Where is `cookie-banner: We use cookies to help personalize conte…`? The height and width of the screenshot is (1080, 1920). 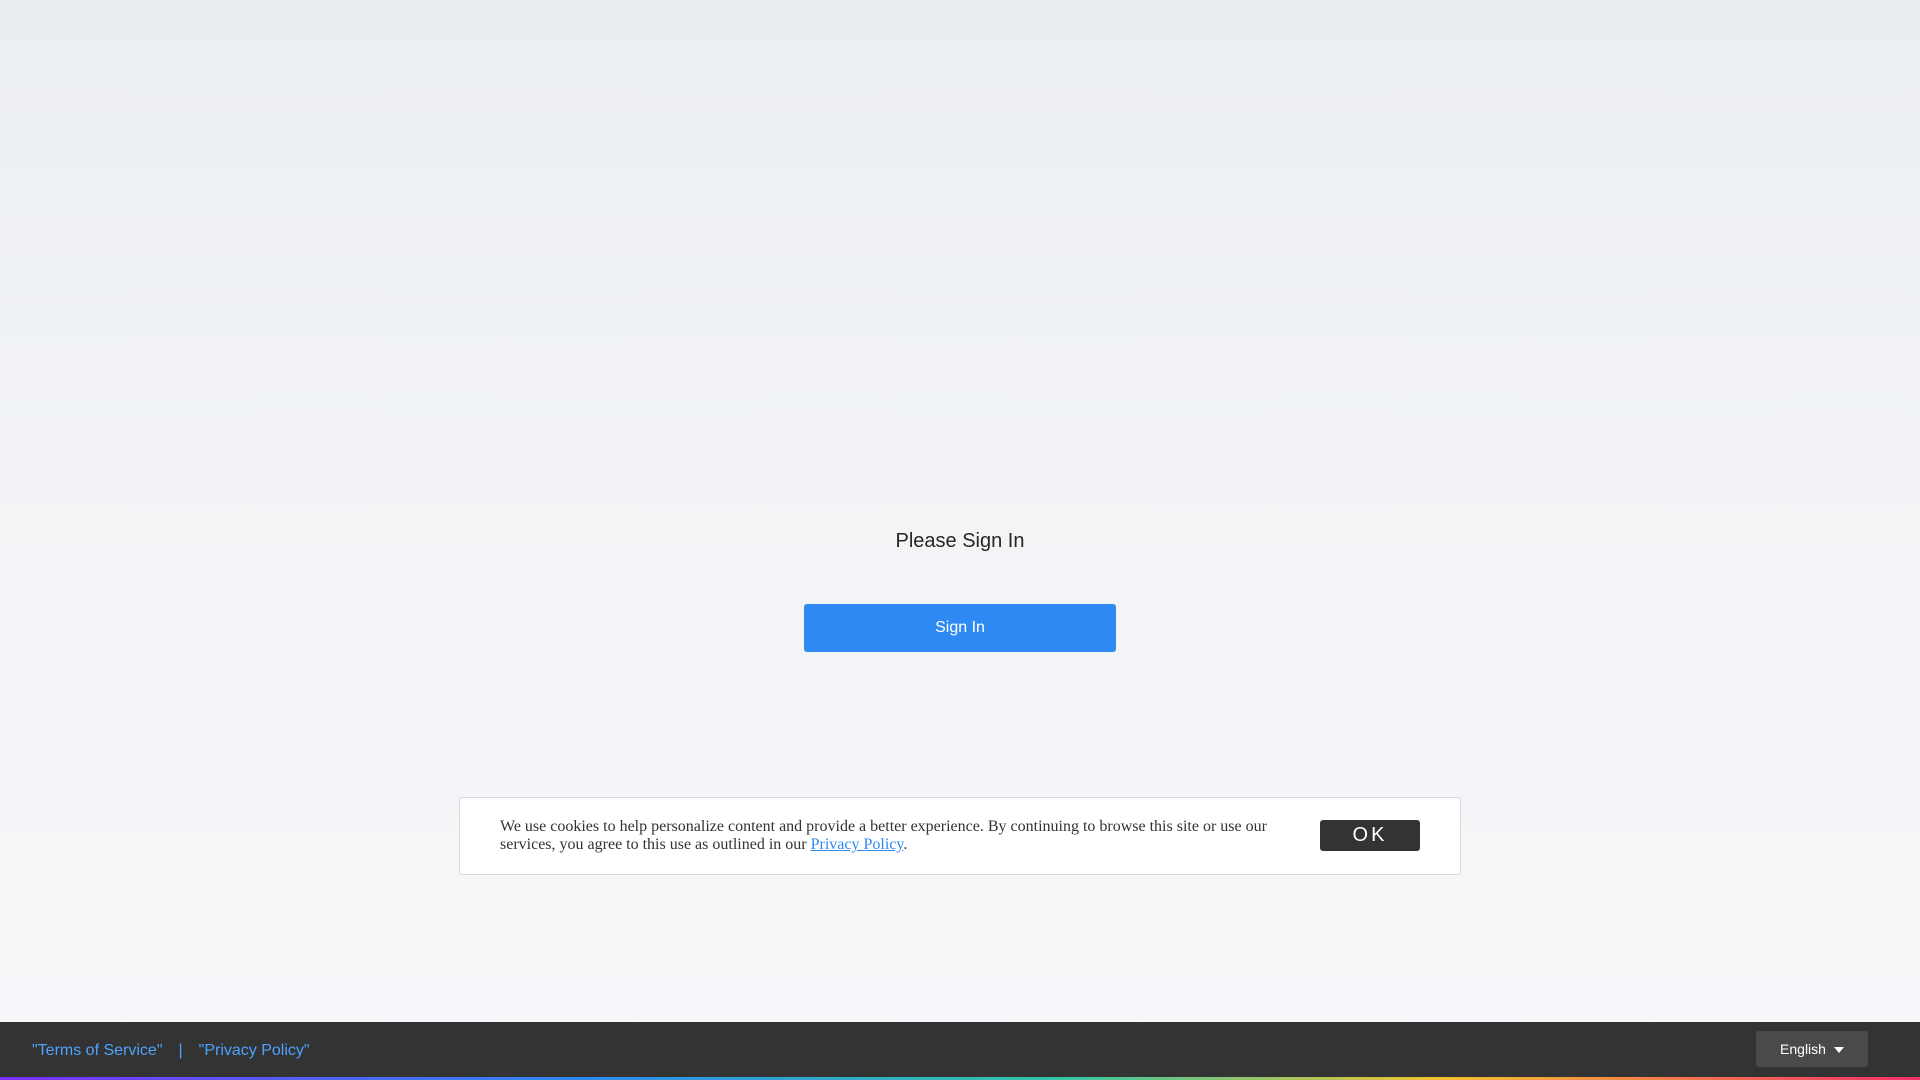 cookie-banner: We use cookies to help personalize conte… is located at coordinates (960, 836).